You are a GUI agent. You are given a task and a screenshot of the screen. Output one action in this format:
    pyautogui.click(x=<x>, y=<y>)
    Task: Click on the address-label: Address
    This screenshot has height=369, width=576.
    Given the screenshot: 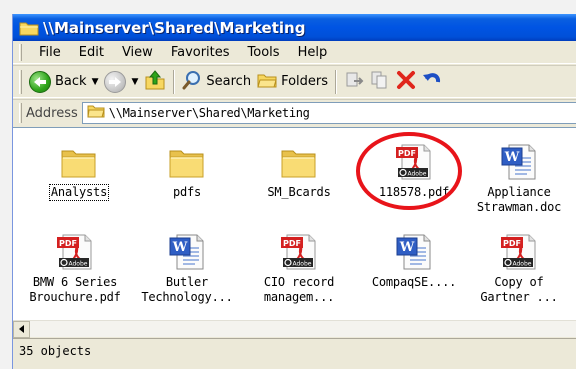 What is the action you would take?
    pyautogui.click(x=52, y=113)
    